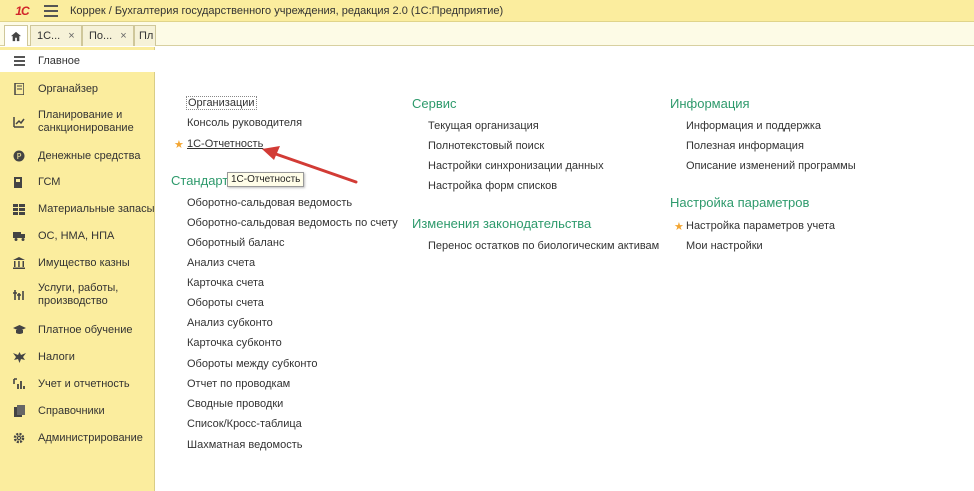 The width and height of the screenshot is (974, 491). I want to click on sidebar-item-label: Налоги, so click(56, 356).